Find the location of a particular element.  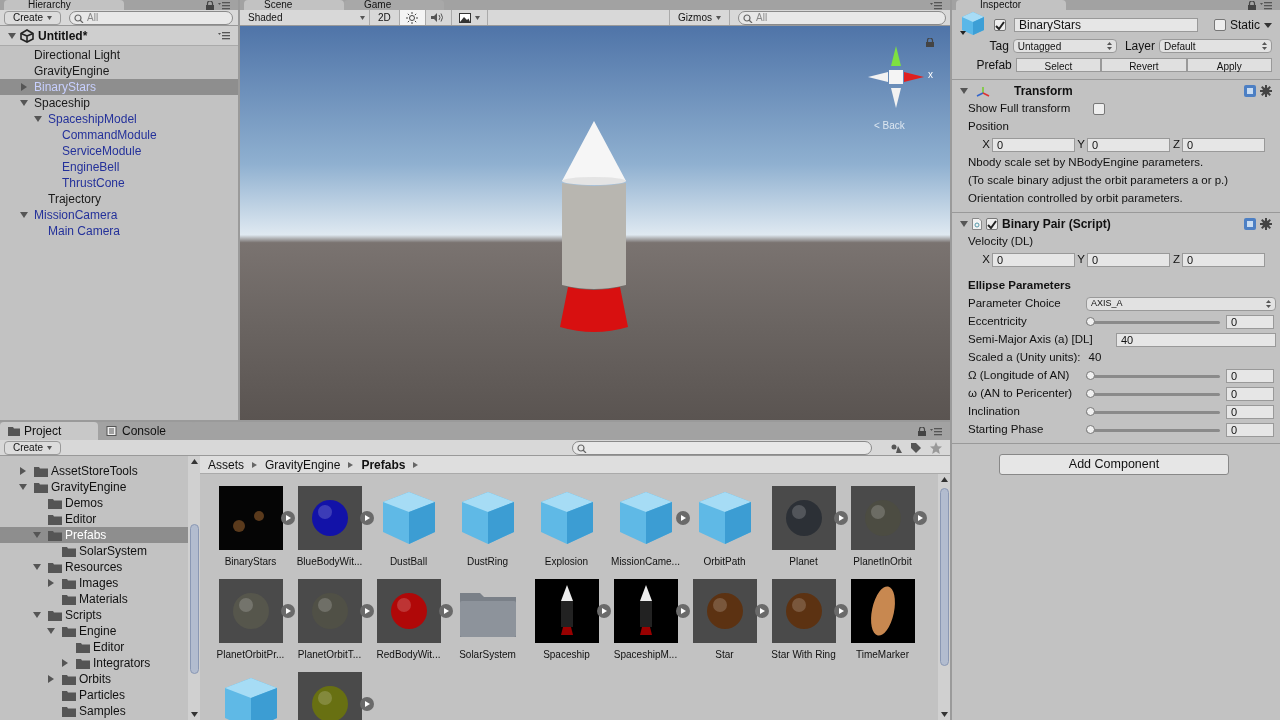

prefab-button: Select is located at coordinates (1058, 65).